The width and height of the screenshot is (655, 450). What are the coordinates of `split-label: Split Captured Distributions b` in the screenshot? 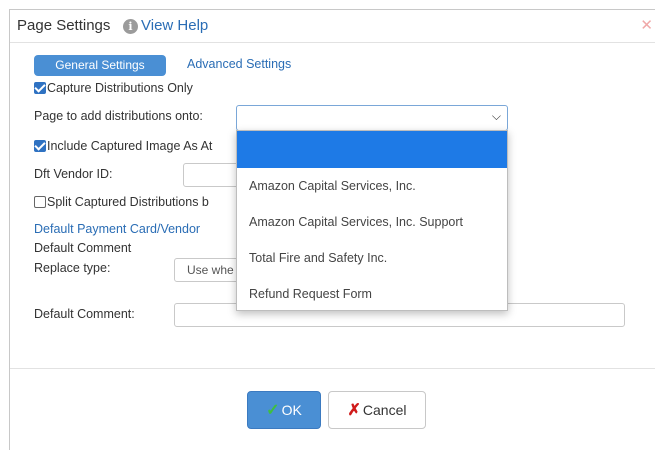 It's located at (128, 202).